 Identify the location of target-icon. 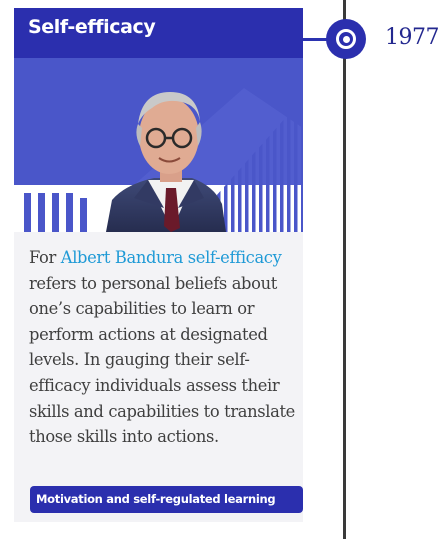
(346, 39).